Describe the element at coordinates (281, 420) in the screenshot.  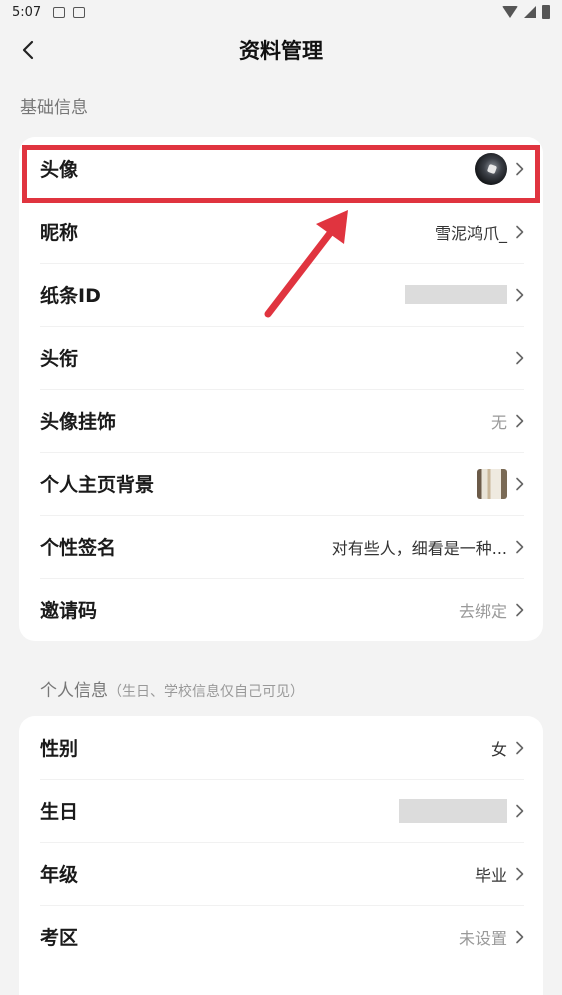
I see `row-avatar-frame: 头像挂饰 无` at that location.